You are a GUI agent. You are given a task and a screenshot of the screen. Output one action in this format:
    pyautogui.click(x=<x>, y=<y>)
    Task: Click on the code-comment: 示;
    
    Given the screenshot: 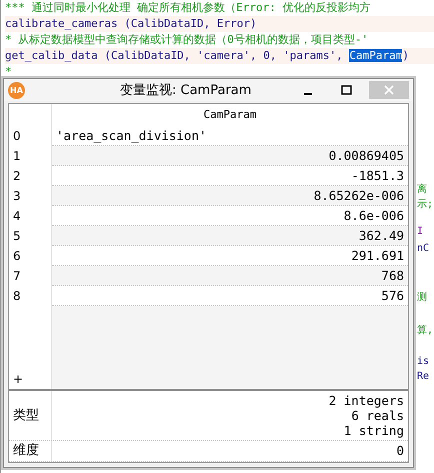 What is the action you would take?
    pyautogui.click(x=425, y=205)
    